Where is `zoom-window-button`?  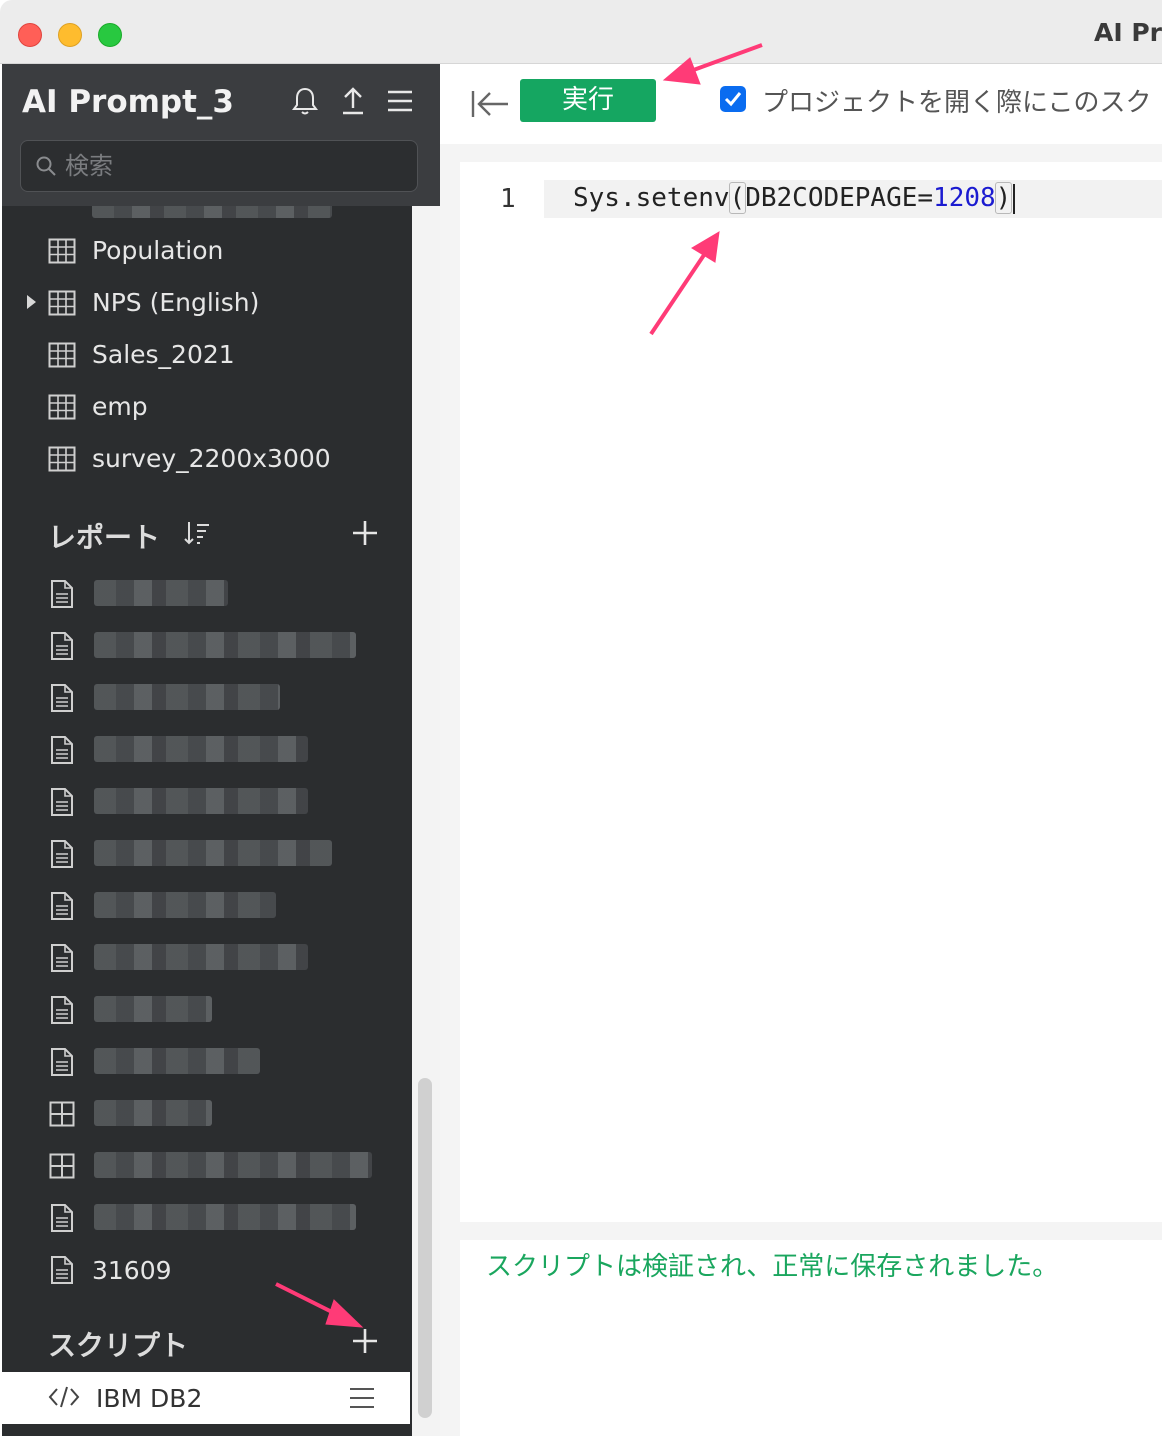
zoom-window-button is located at coordinates (110, 35).